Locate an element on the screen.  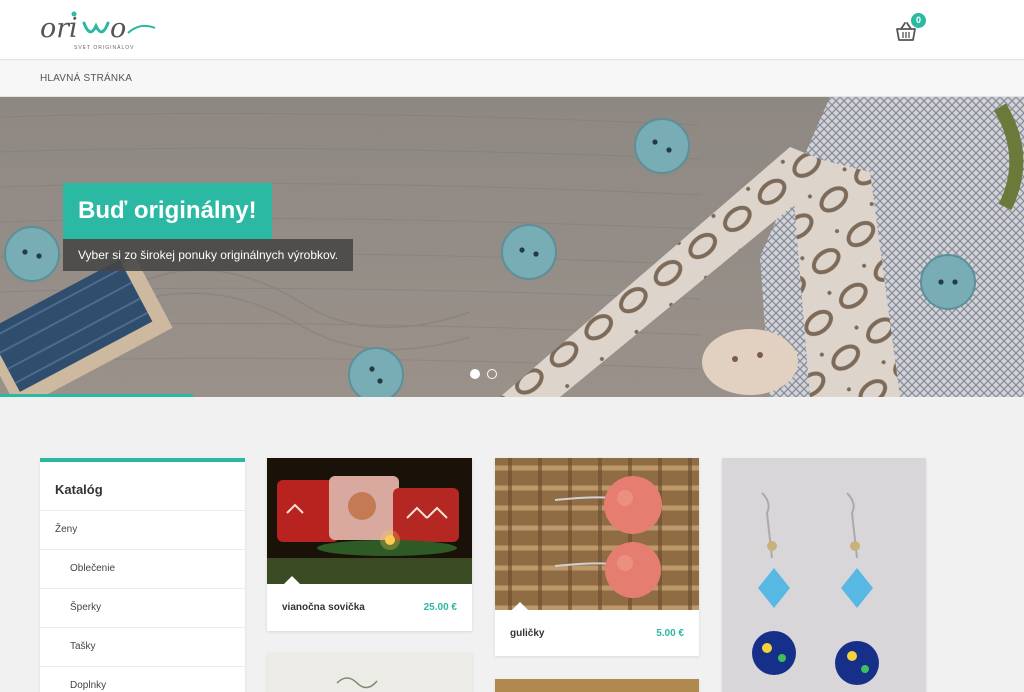
cart-button: 0 is located at coordinates (912, 28).